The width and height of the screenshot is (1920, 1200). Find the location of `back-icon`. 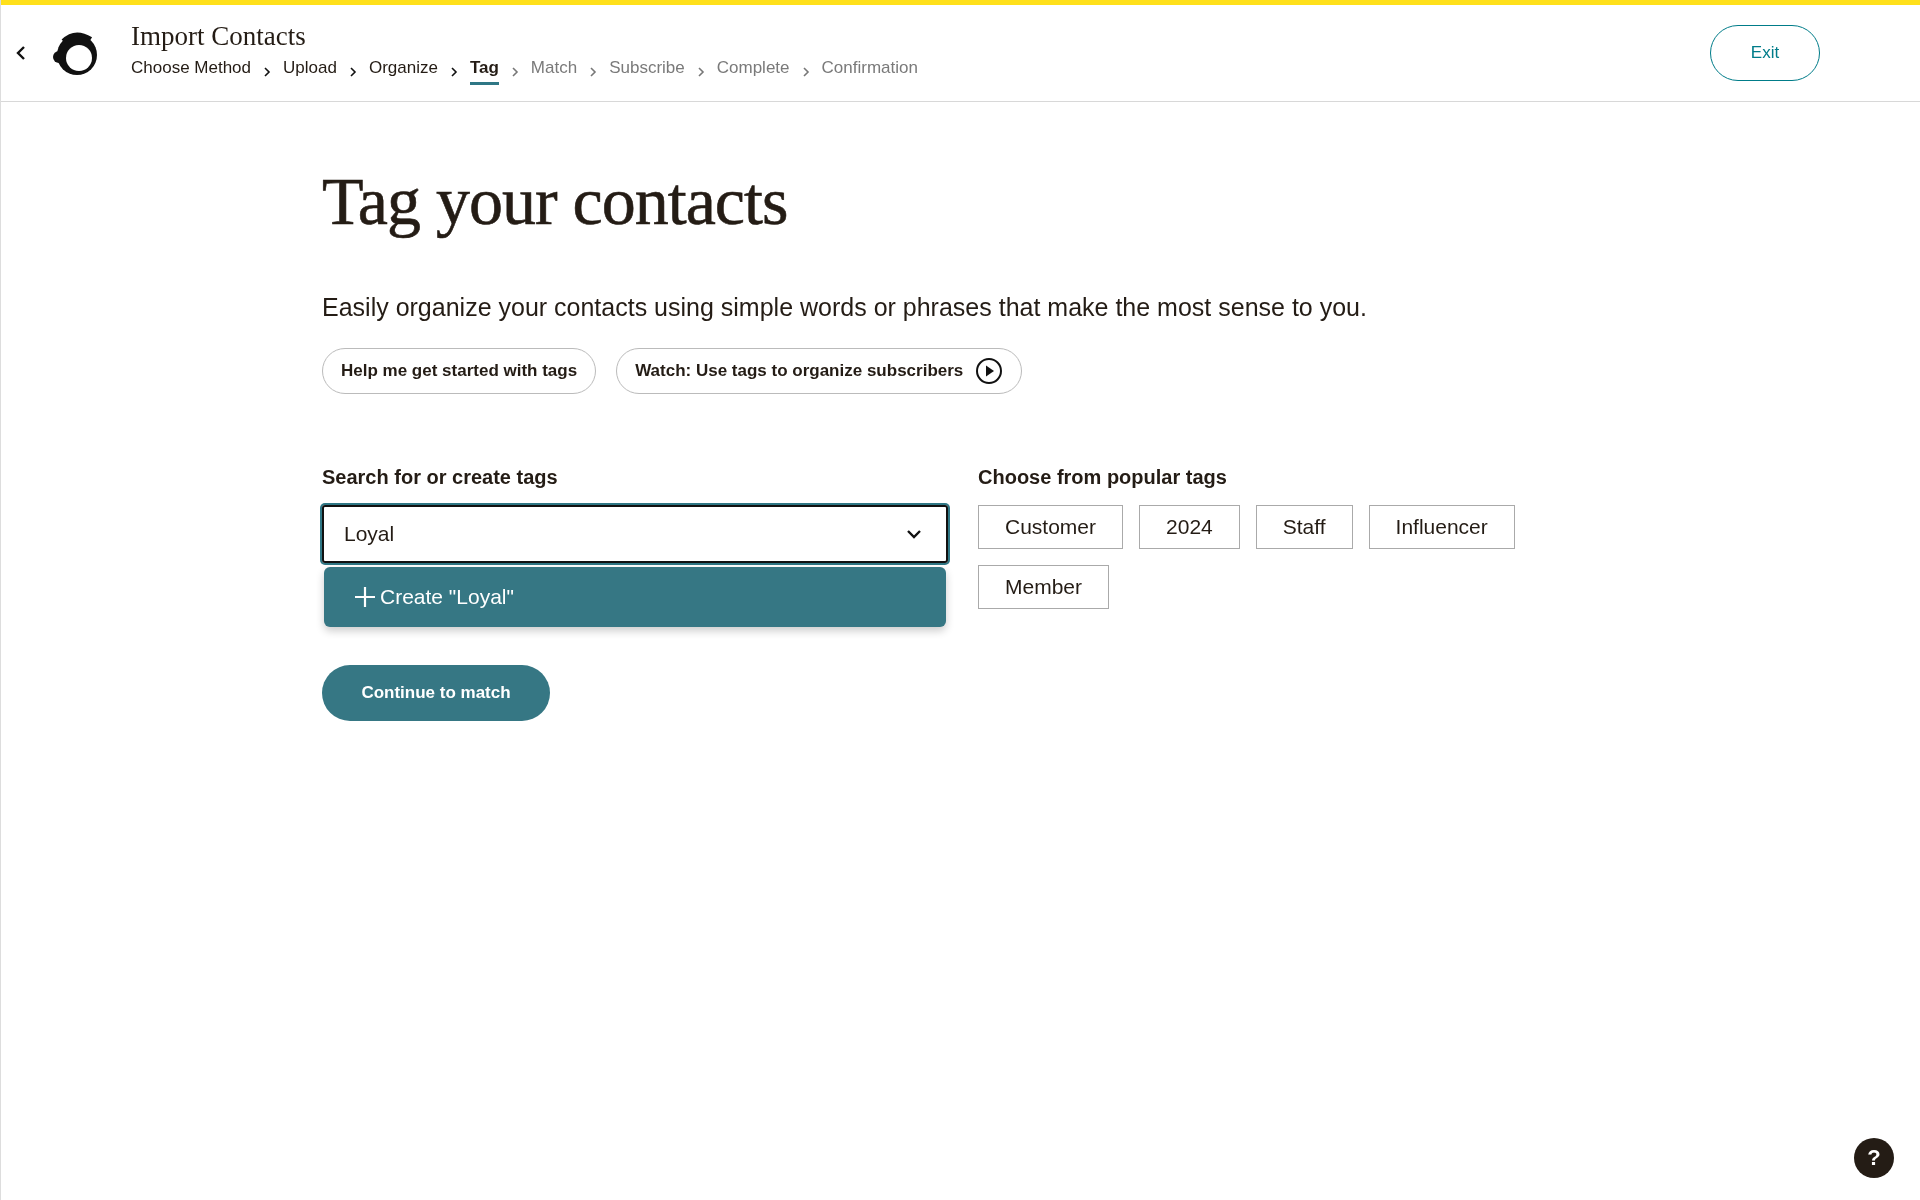

back-icon is located at coordinates (21, 53).